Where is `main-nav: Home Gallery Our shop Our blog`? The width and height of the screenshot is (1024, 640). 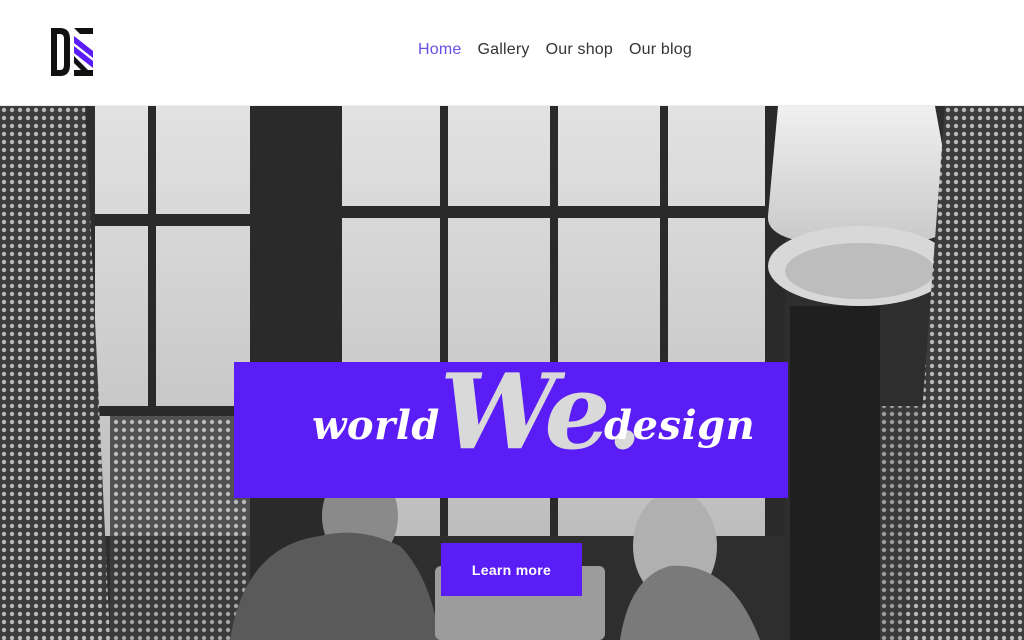
main-nav: Home Gallery Our shop Our blog is located at coordinates (555, 50).